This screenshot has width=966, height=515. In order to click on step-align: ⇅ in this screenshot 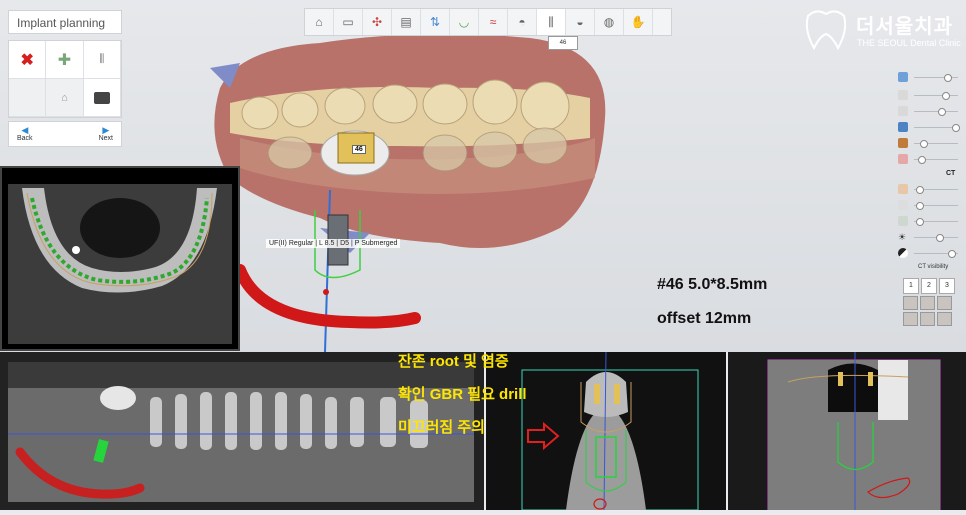, I will do `click(435, 22)`.